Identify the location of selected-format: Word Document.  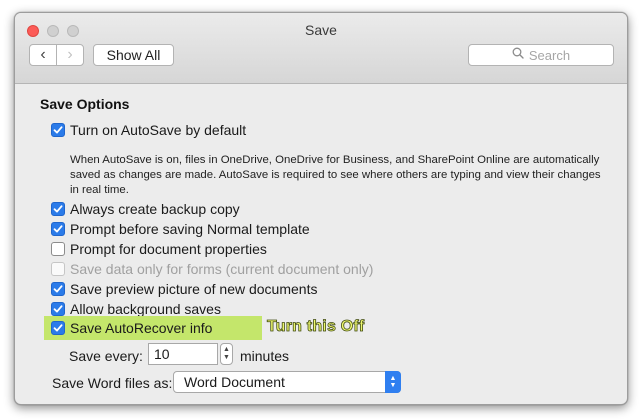
(234, 382).